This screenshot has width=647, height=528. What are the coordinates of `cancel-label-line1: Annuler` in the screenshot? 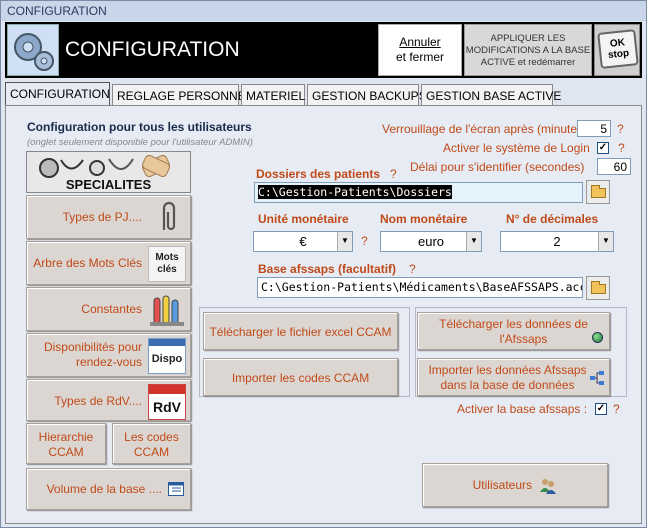 It's located at (420, 42).